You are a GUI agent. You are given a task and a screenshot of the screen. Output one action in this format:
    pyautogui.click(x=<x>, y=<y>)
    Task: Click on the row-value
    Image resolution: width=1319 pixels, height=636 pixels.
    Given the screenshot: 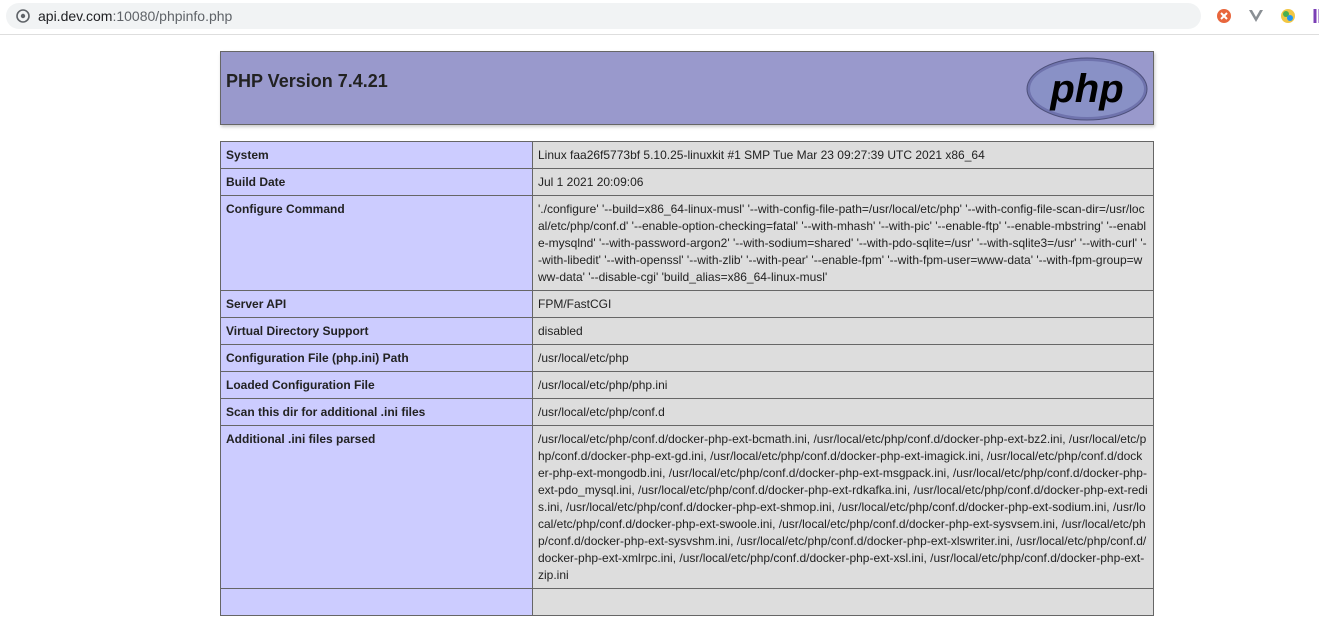 What is the action you would take?
    pyautogui.click(x=843, y=602)
    